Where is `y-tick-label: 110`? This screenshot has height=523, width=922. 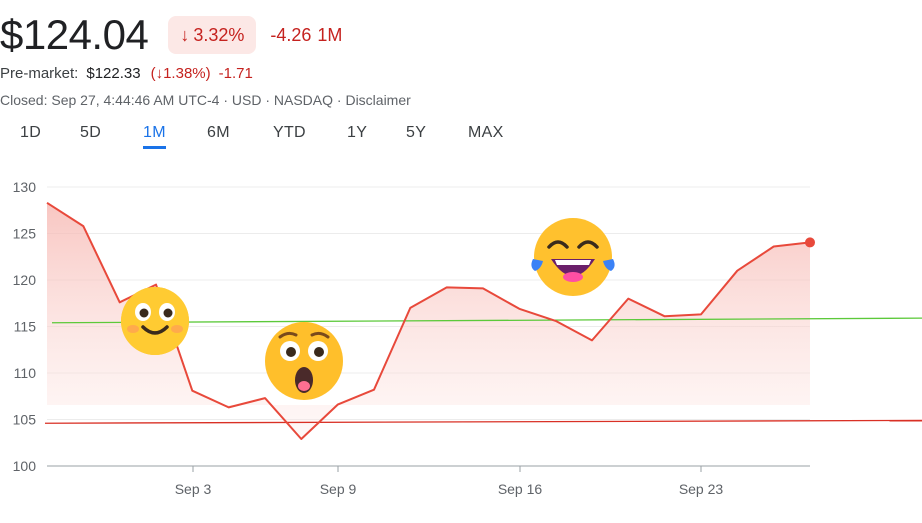 y-tick-label: 110 is located at coordinates (25, 373).